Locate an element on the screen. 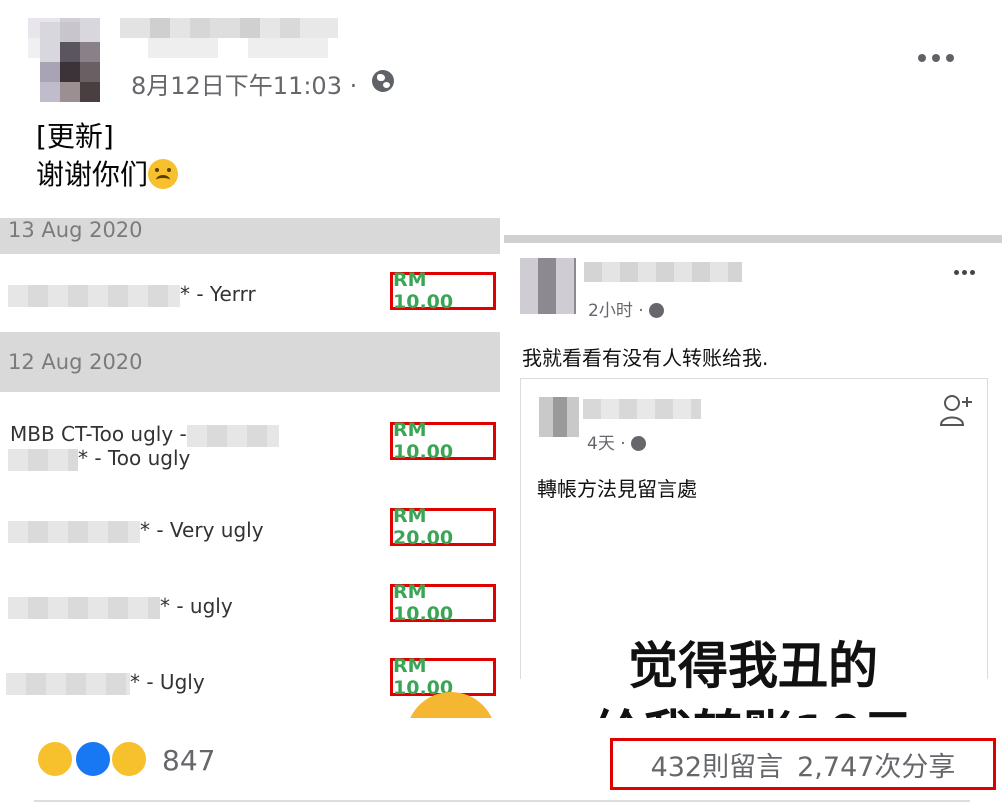 The image size is (1006, 804). image-caption-line1: 觉得我丑的 is located at coordinates (753, 666).